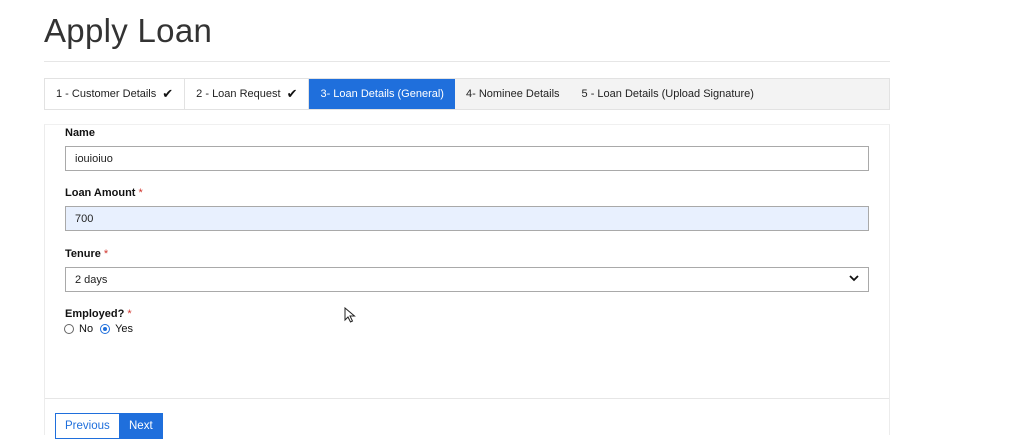 The width and height of the screenshot is (1024, 439). I want to click on tenure-select: 2 days, so click(467, 279).